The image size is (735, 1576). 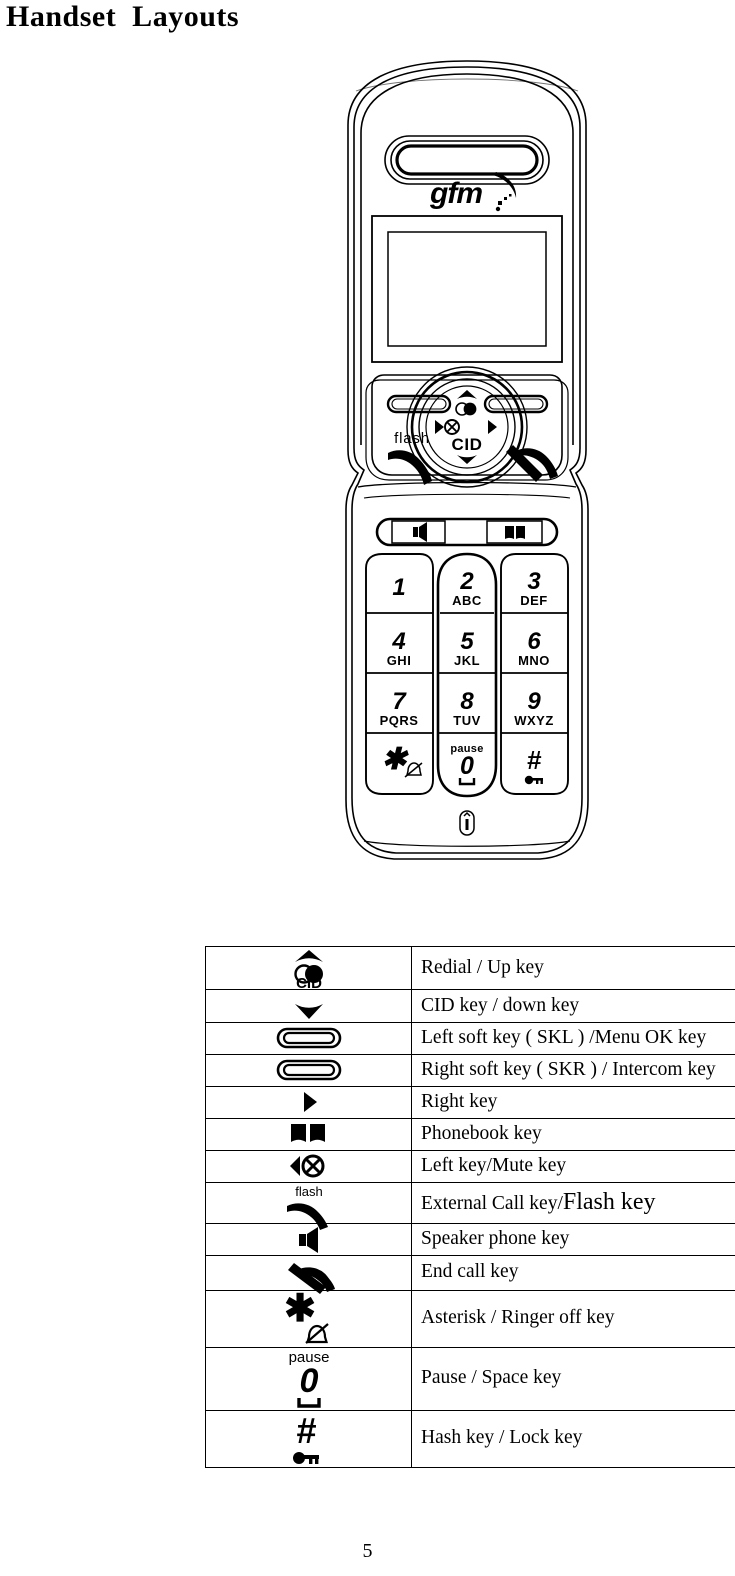 I want to click on table-row: CID key / down key, so click(x=470, y=1006).